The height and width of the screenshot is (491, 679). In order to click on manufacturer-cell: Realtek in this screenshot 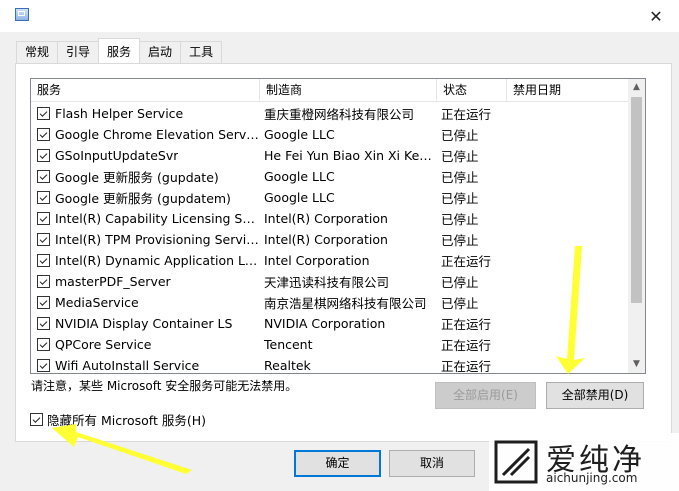, I will do `click(287, 365)`.